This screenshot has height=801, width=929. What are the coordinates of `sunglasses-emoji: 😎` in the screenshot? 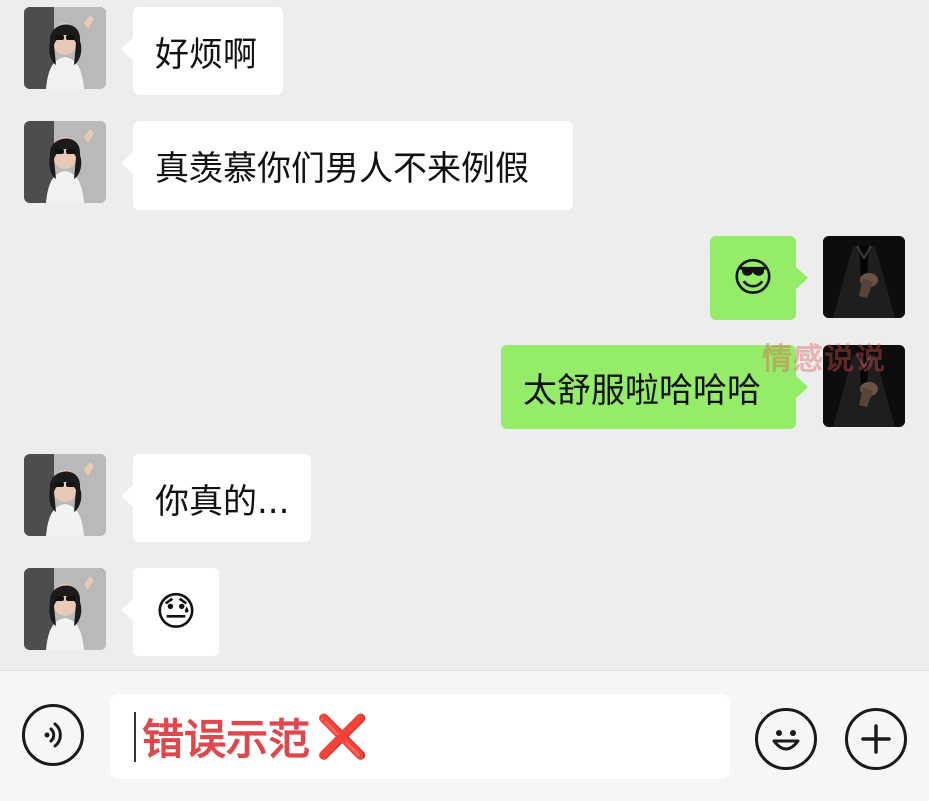 It's located at (753, 278).